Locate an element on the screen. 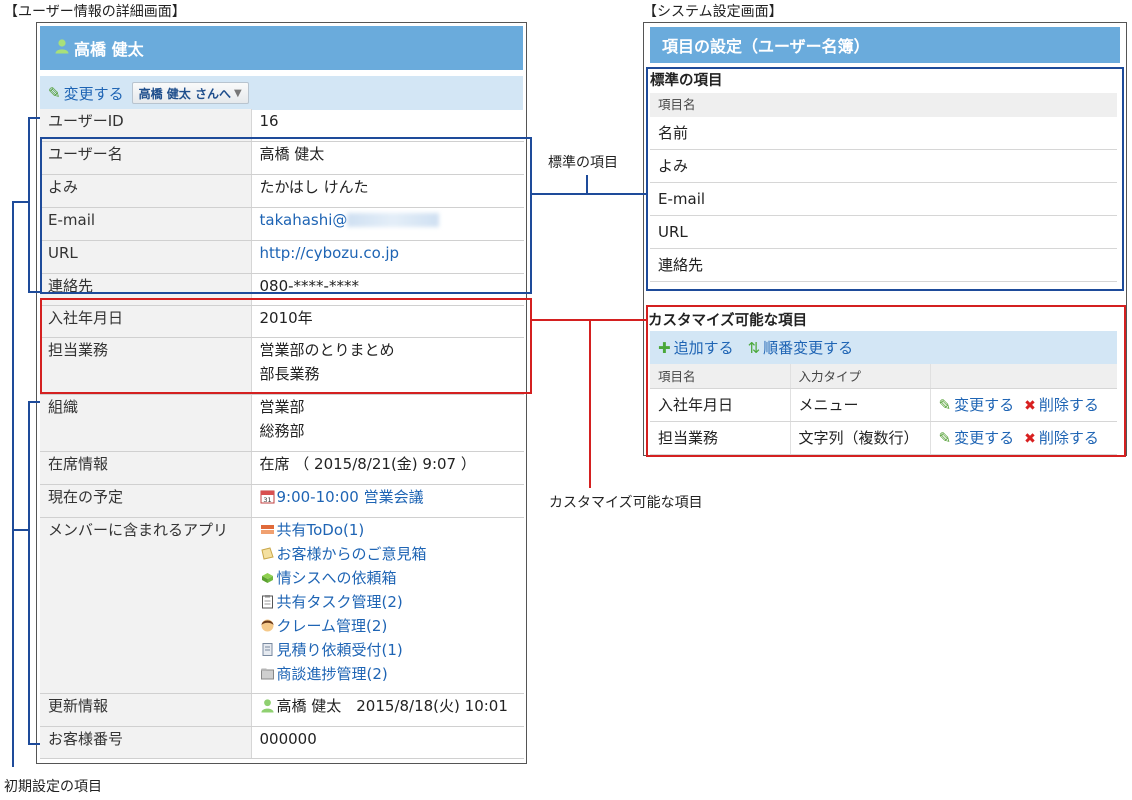 This screenshot has width=1132, height=800. folder-icon is located at coordinates (267, 671).